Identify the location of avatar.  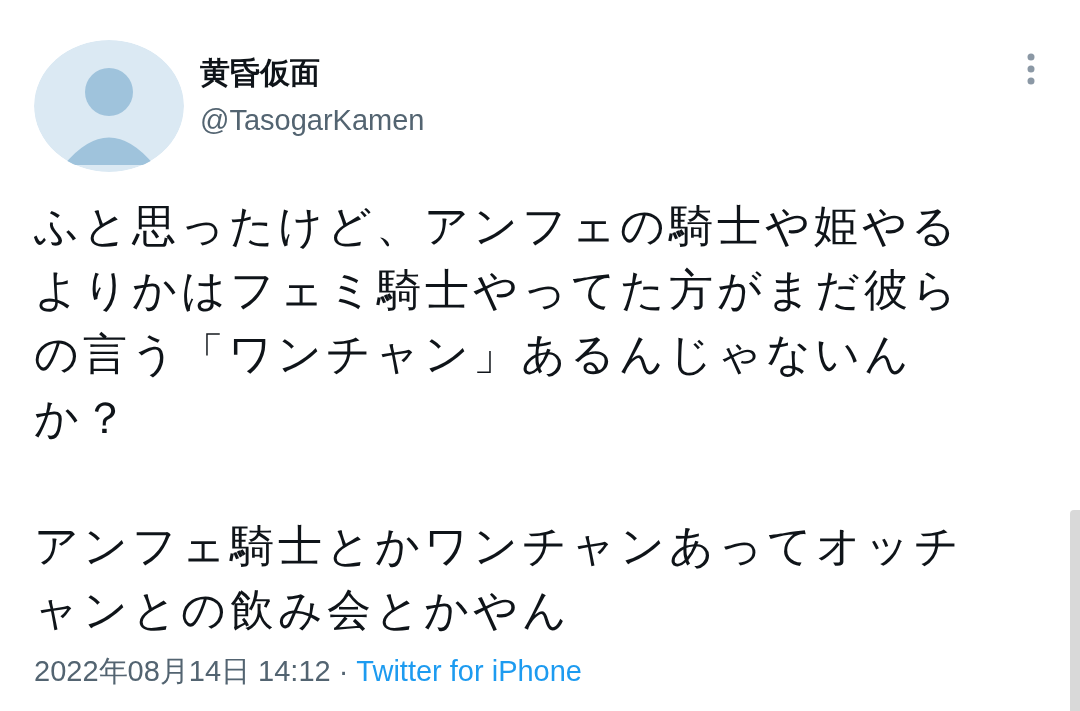
(109, 106).